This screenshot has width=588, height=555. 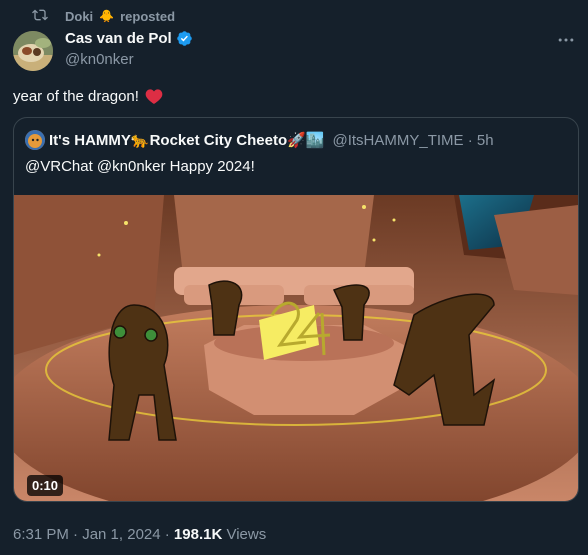 What do you see at coordinates (99, 59) in the screenshot?
I see `author-handle: @kn0nker` at bounding box center [99, 59].